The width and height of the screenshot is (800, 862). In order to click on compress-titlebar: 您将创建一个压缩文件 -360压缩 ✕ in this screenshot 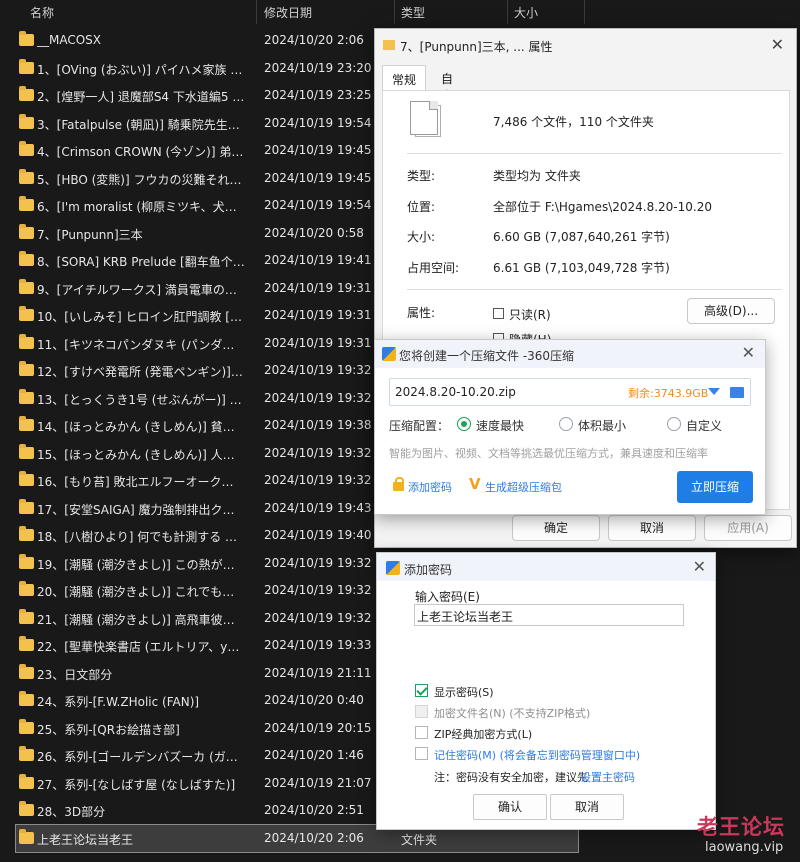, I will do `click(570, 354)`.